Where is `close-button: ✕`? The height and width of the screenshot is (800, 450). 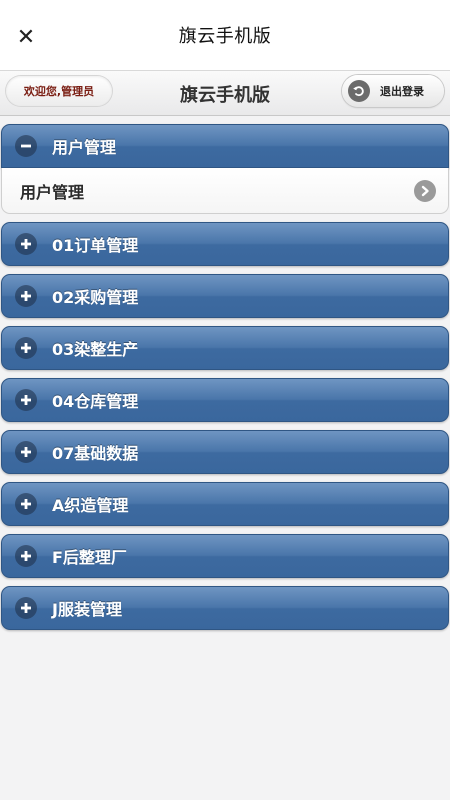
close-button: ✕ is located at coordinates (26, 38).